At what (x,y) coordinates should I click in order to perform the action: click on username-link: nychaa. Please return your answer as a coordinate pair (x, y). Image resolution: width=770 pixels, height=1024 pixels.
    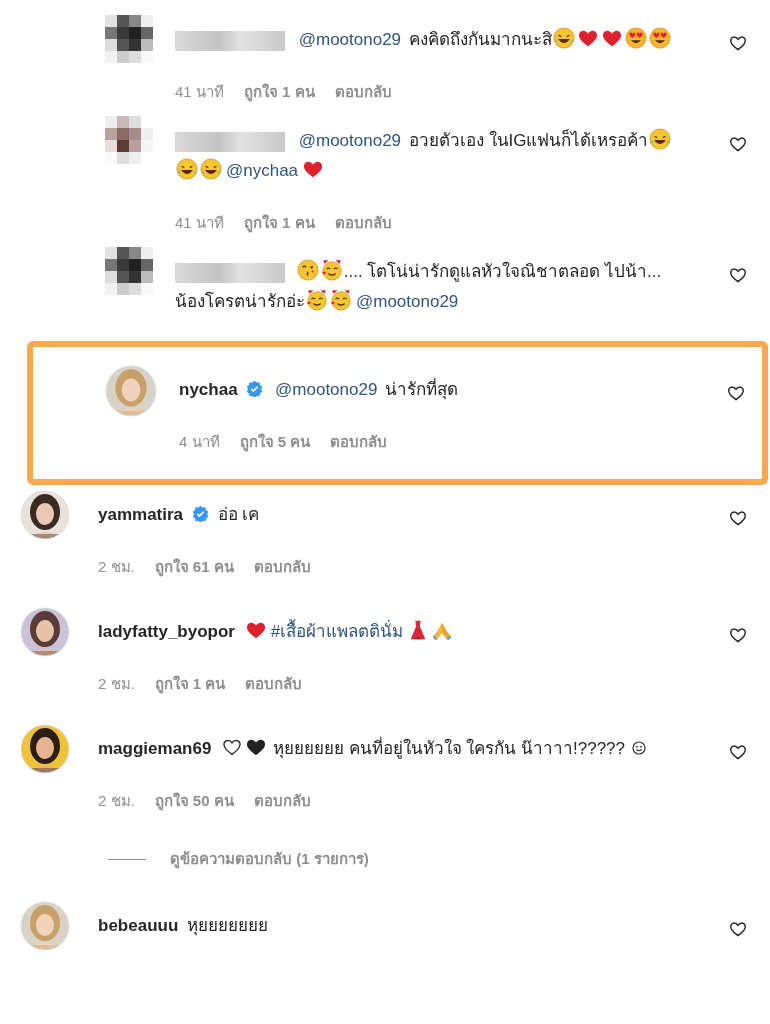
    Looking at the image, I should click on (208, 389).